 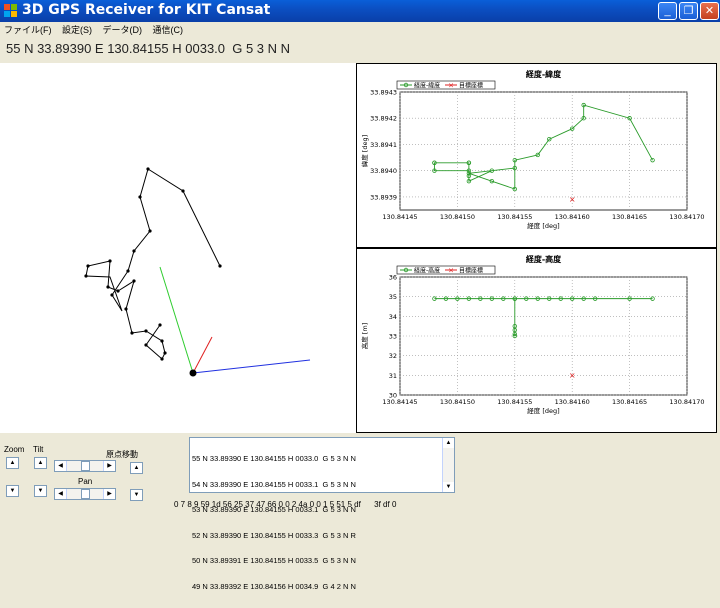 I want to click on chart-title: 経度-緯度, so click(x=544, y=74).